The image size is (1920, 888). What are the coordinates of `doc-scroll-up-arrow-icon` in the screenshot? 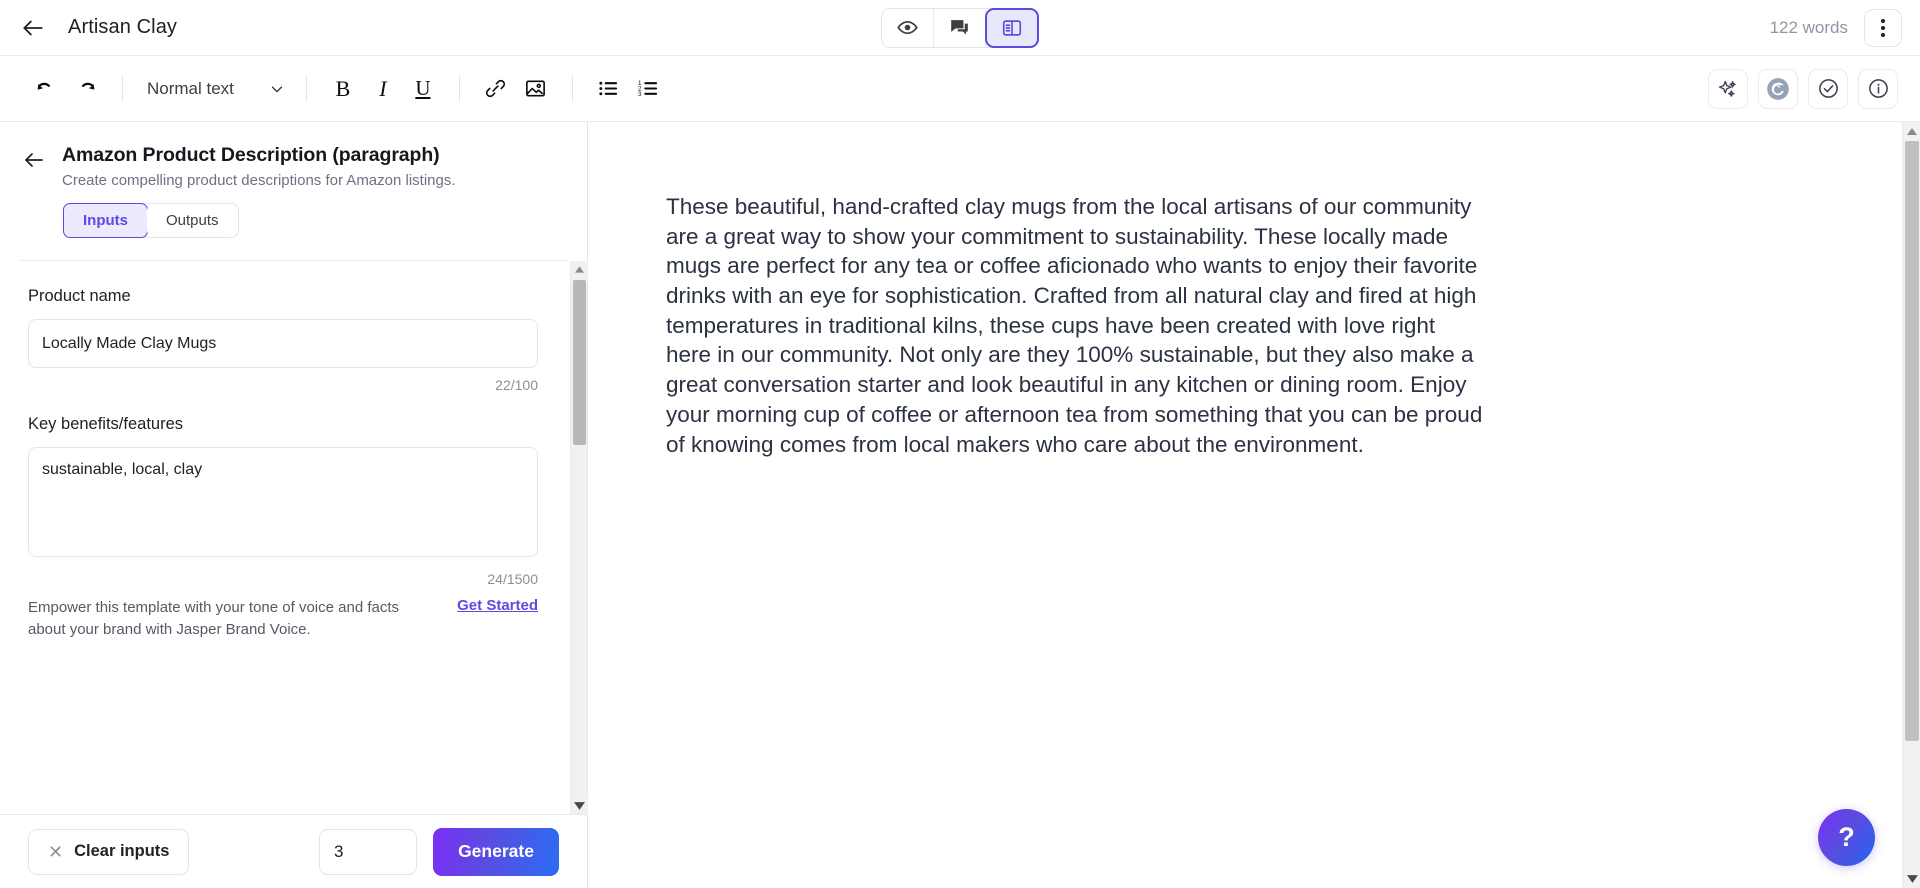 It's located at (1911, 131).